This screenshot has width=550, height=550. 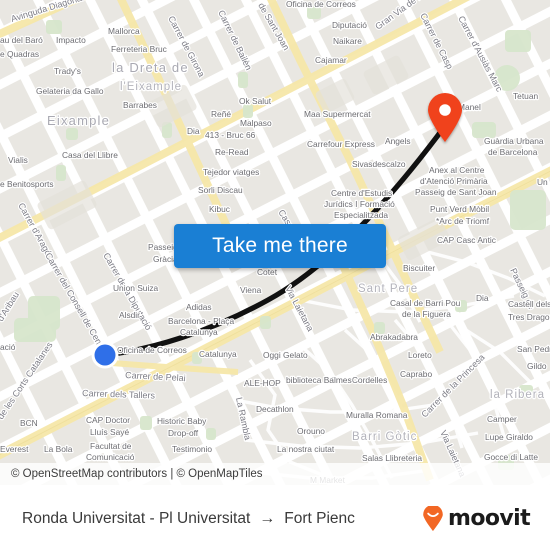 What do you see at coordinates (231, 172) in the screenshot?
I see `poi-label: Tejedor viatges` at bounding box center [231, 172].